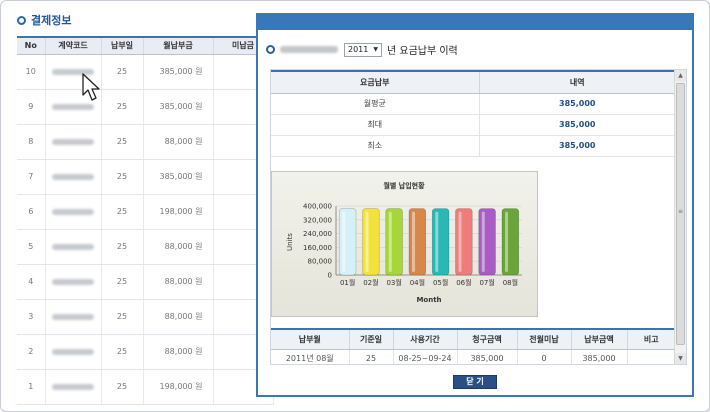 This screenshot has width=710, height=412. What do you see at coordinates (510, 282) in the screenshot?
I see `x-tick-label: 08월` at bounding box center [510, 282].